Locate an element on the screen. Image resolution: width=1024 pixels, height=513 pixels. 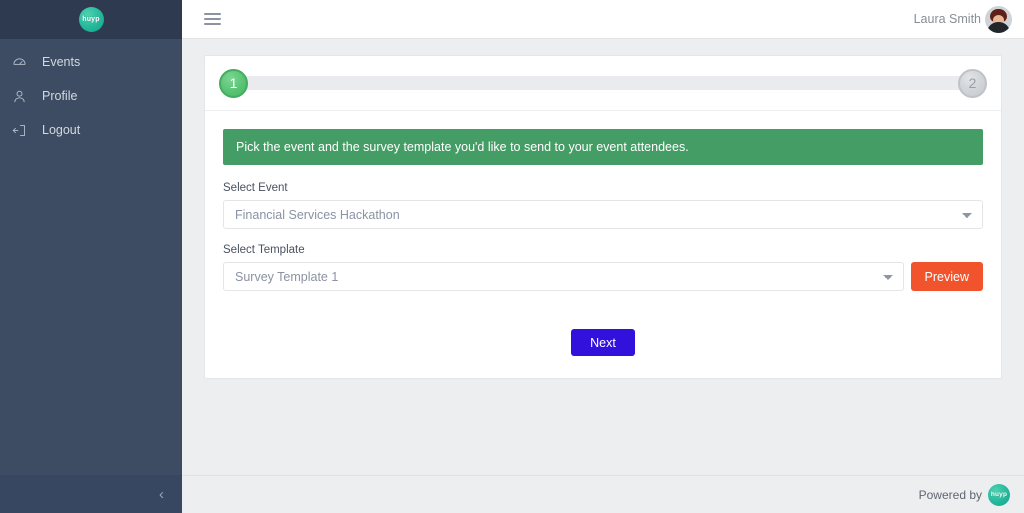
select-template-row: Survey Template 1 Preview is located at coordinates (603, 276).